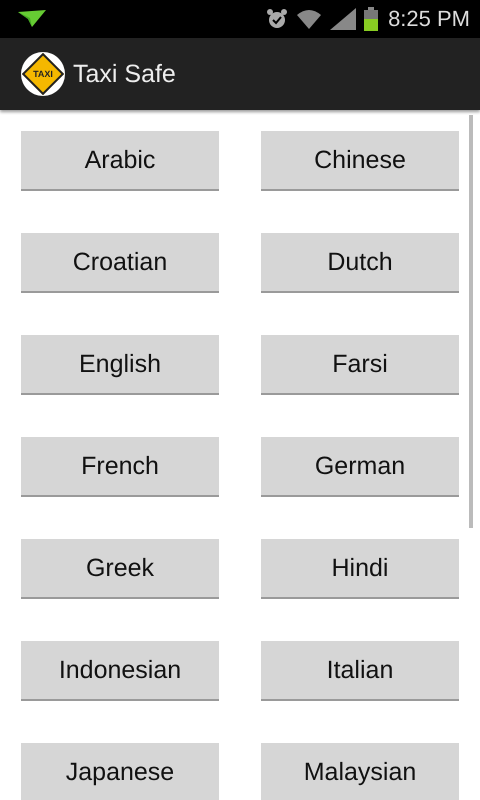 This screenshot has height=800, width=480. I want to click on language-button: Greek, so click(120, 569).